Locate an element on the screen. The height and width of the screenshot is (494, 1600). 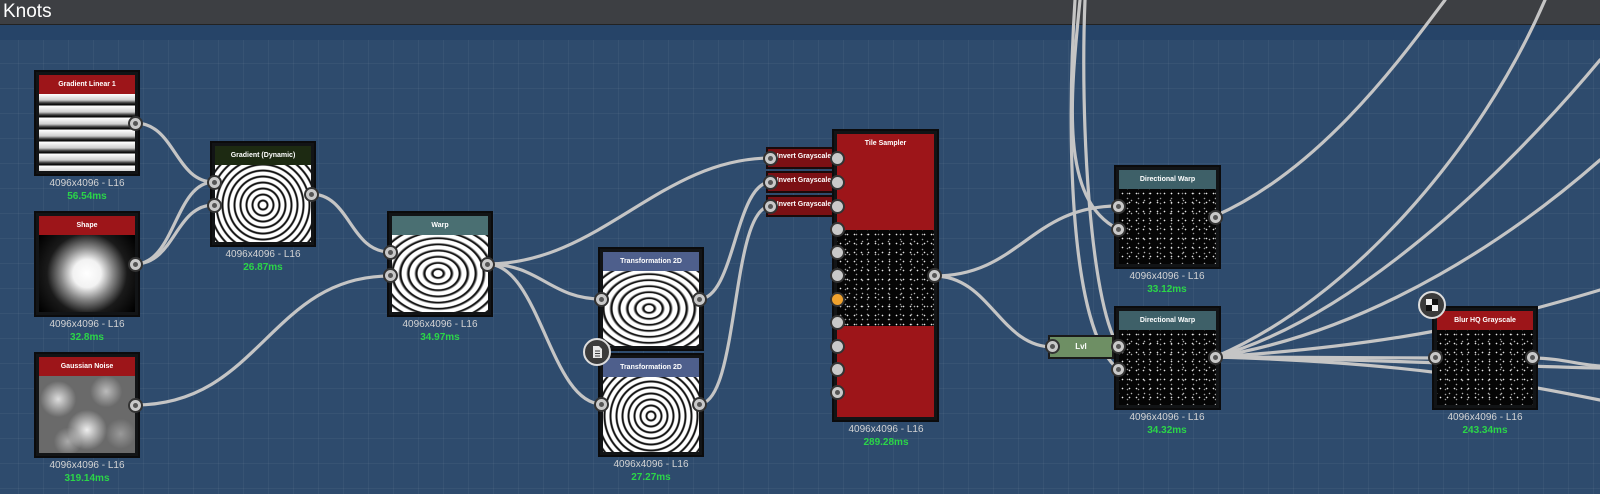
node-info: 4096x4096 - L16 289.28ms is located at coordinates (886, 436).